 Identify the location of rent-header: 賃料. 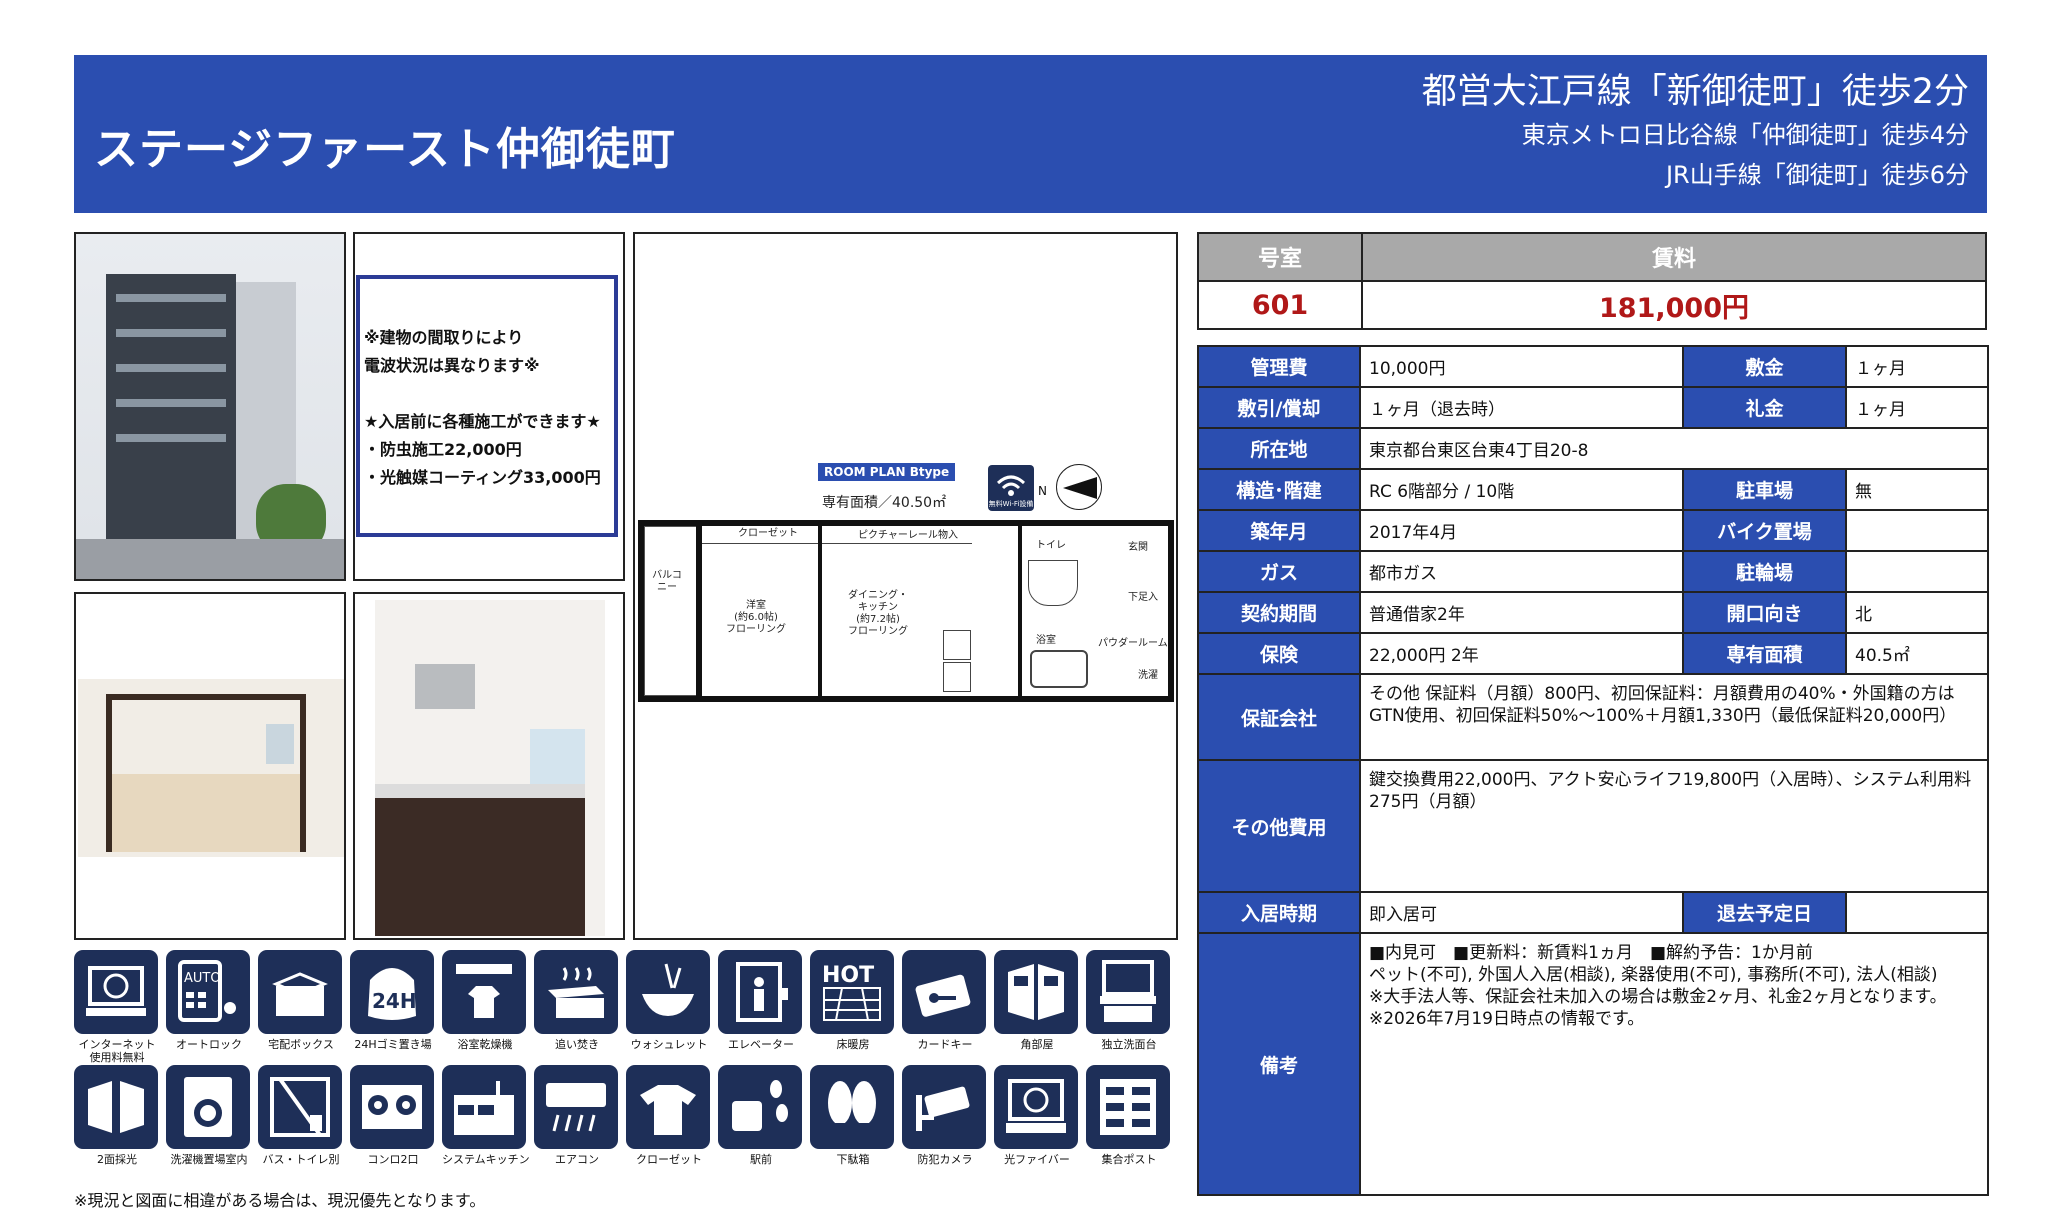
(1674, 257).